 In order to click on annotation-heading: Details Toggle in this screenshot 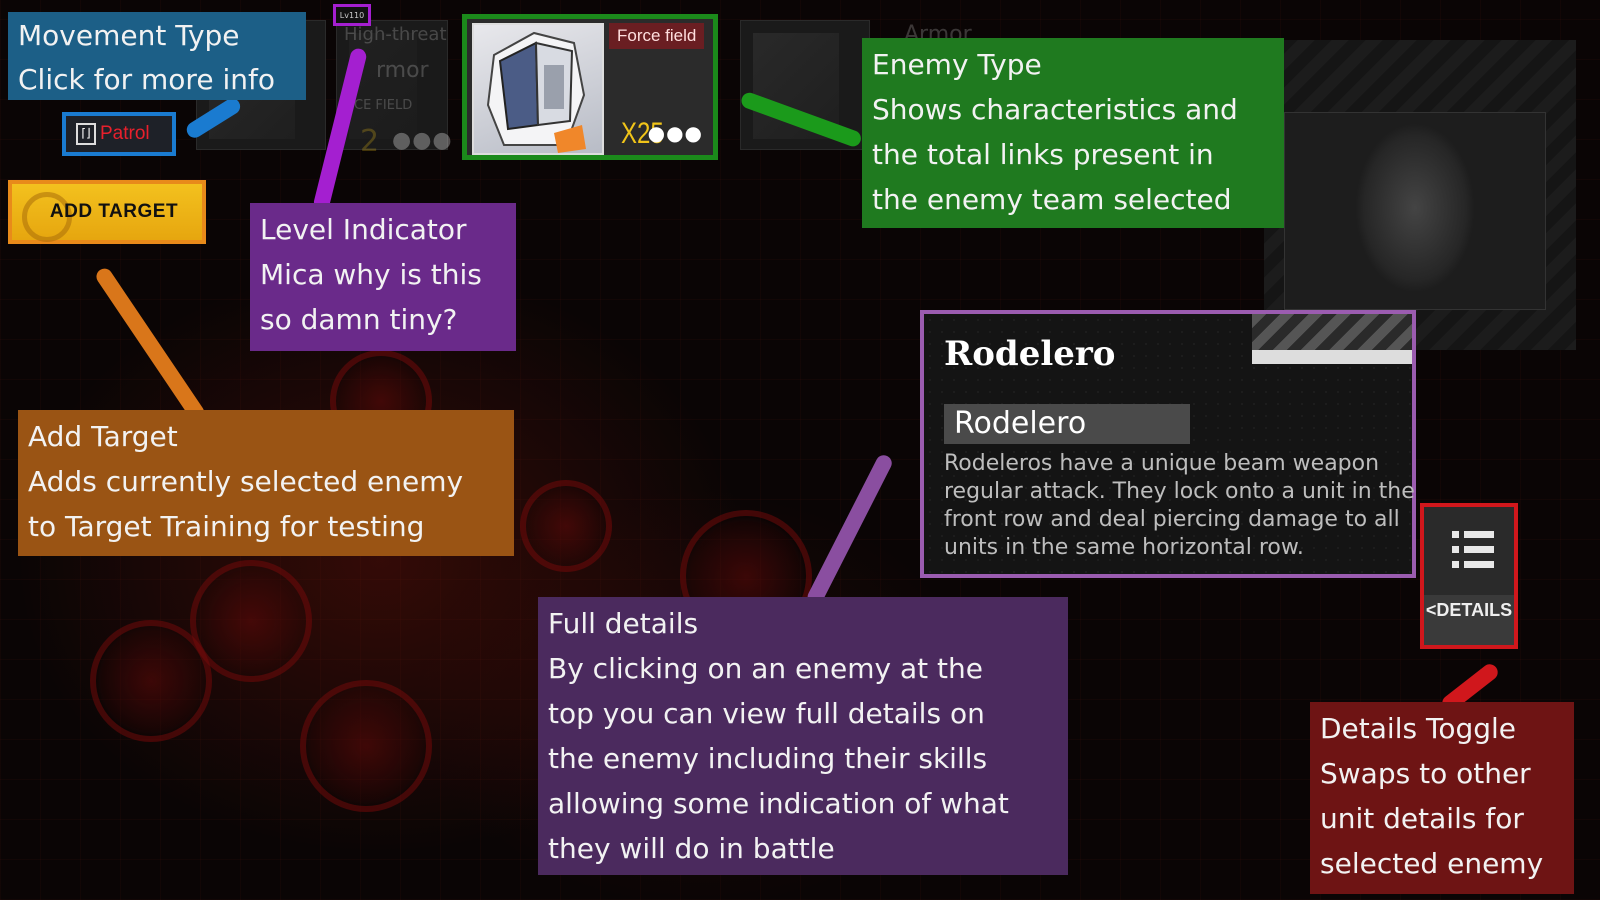, I will do `click(1418, 728)`.